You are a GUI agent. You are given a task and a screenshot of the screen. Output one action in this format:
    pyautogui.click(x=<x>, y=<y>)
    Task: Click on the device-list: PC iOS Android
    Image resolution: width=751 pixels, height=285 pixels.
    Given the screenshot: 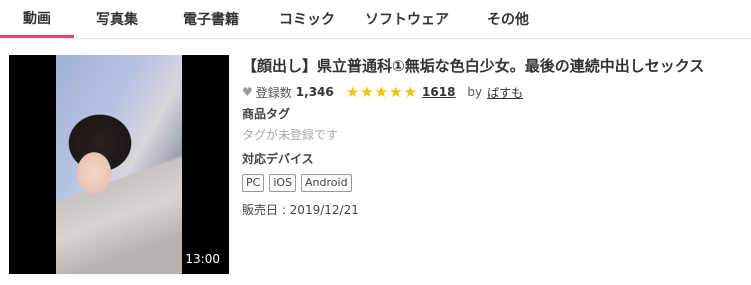 What is the action you would take?
    pyautogui.click(x=494, y=183)
    